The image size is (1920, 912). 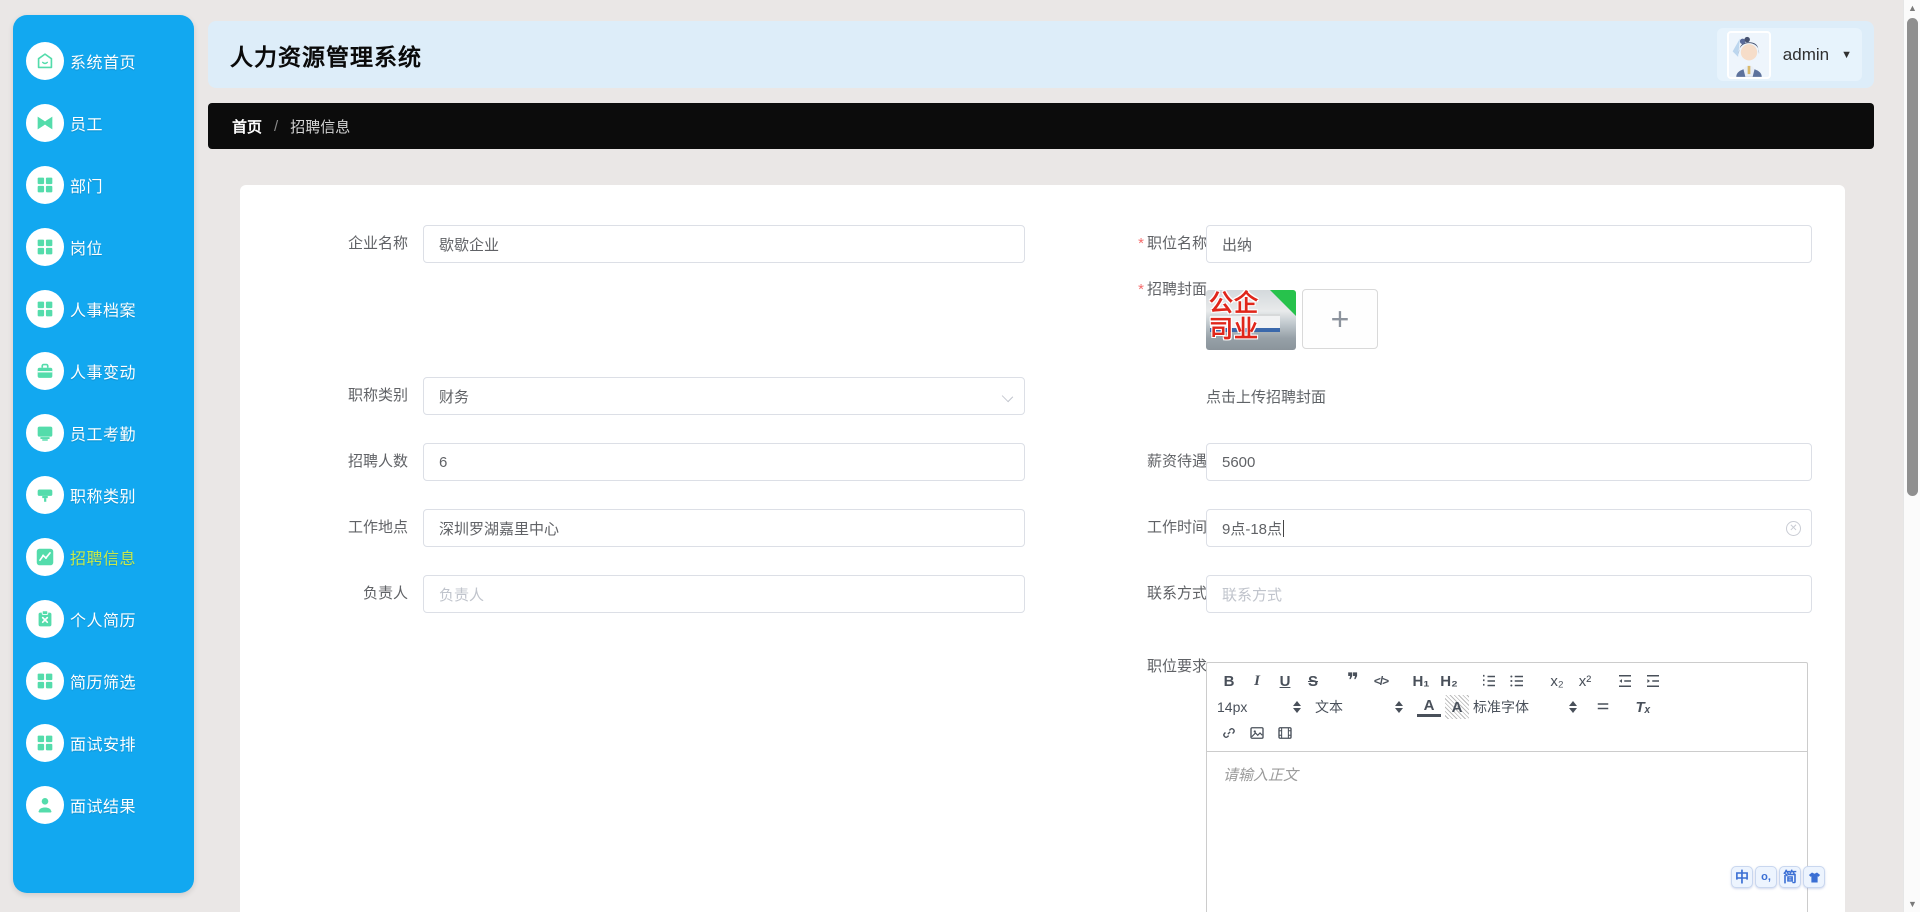 I want to click on indent-icon, so click(x=1653, y=681).